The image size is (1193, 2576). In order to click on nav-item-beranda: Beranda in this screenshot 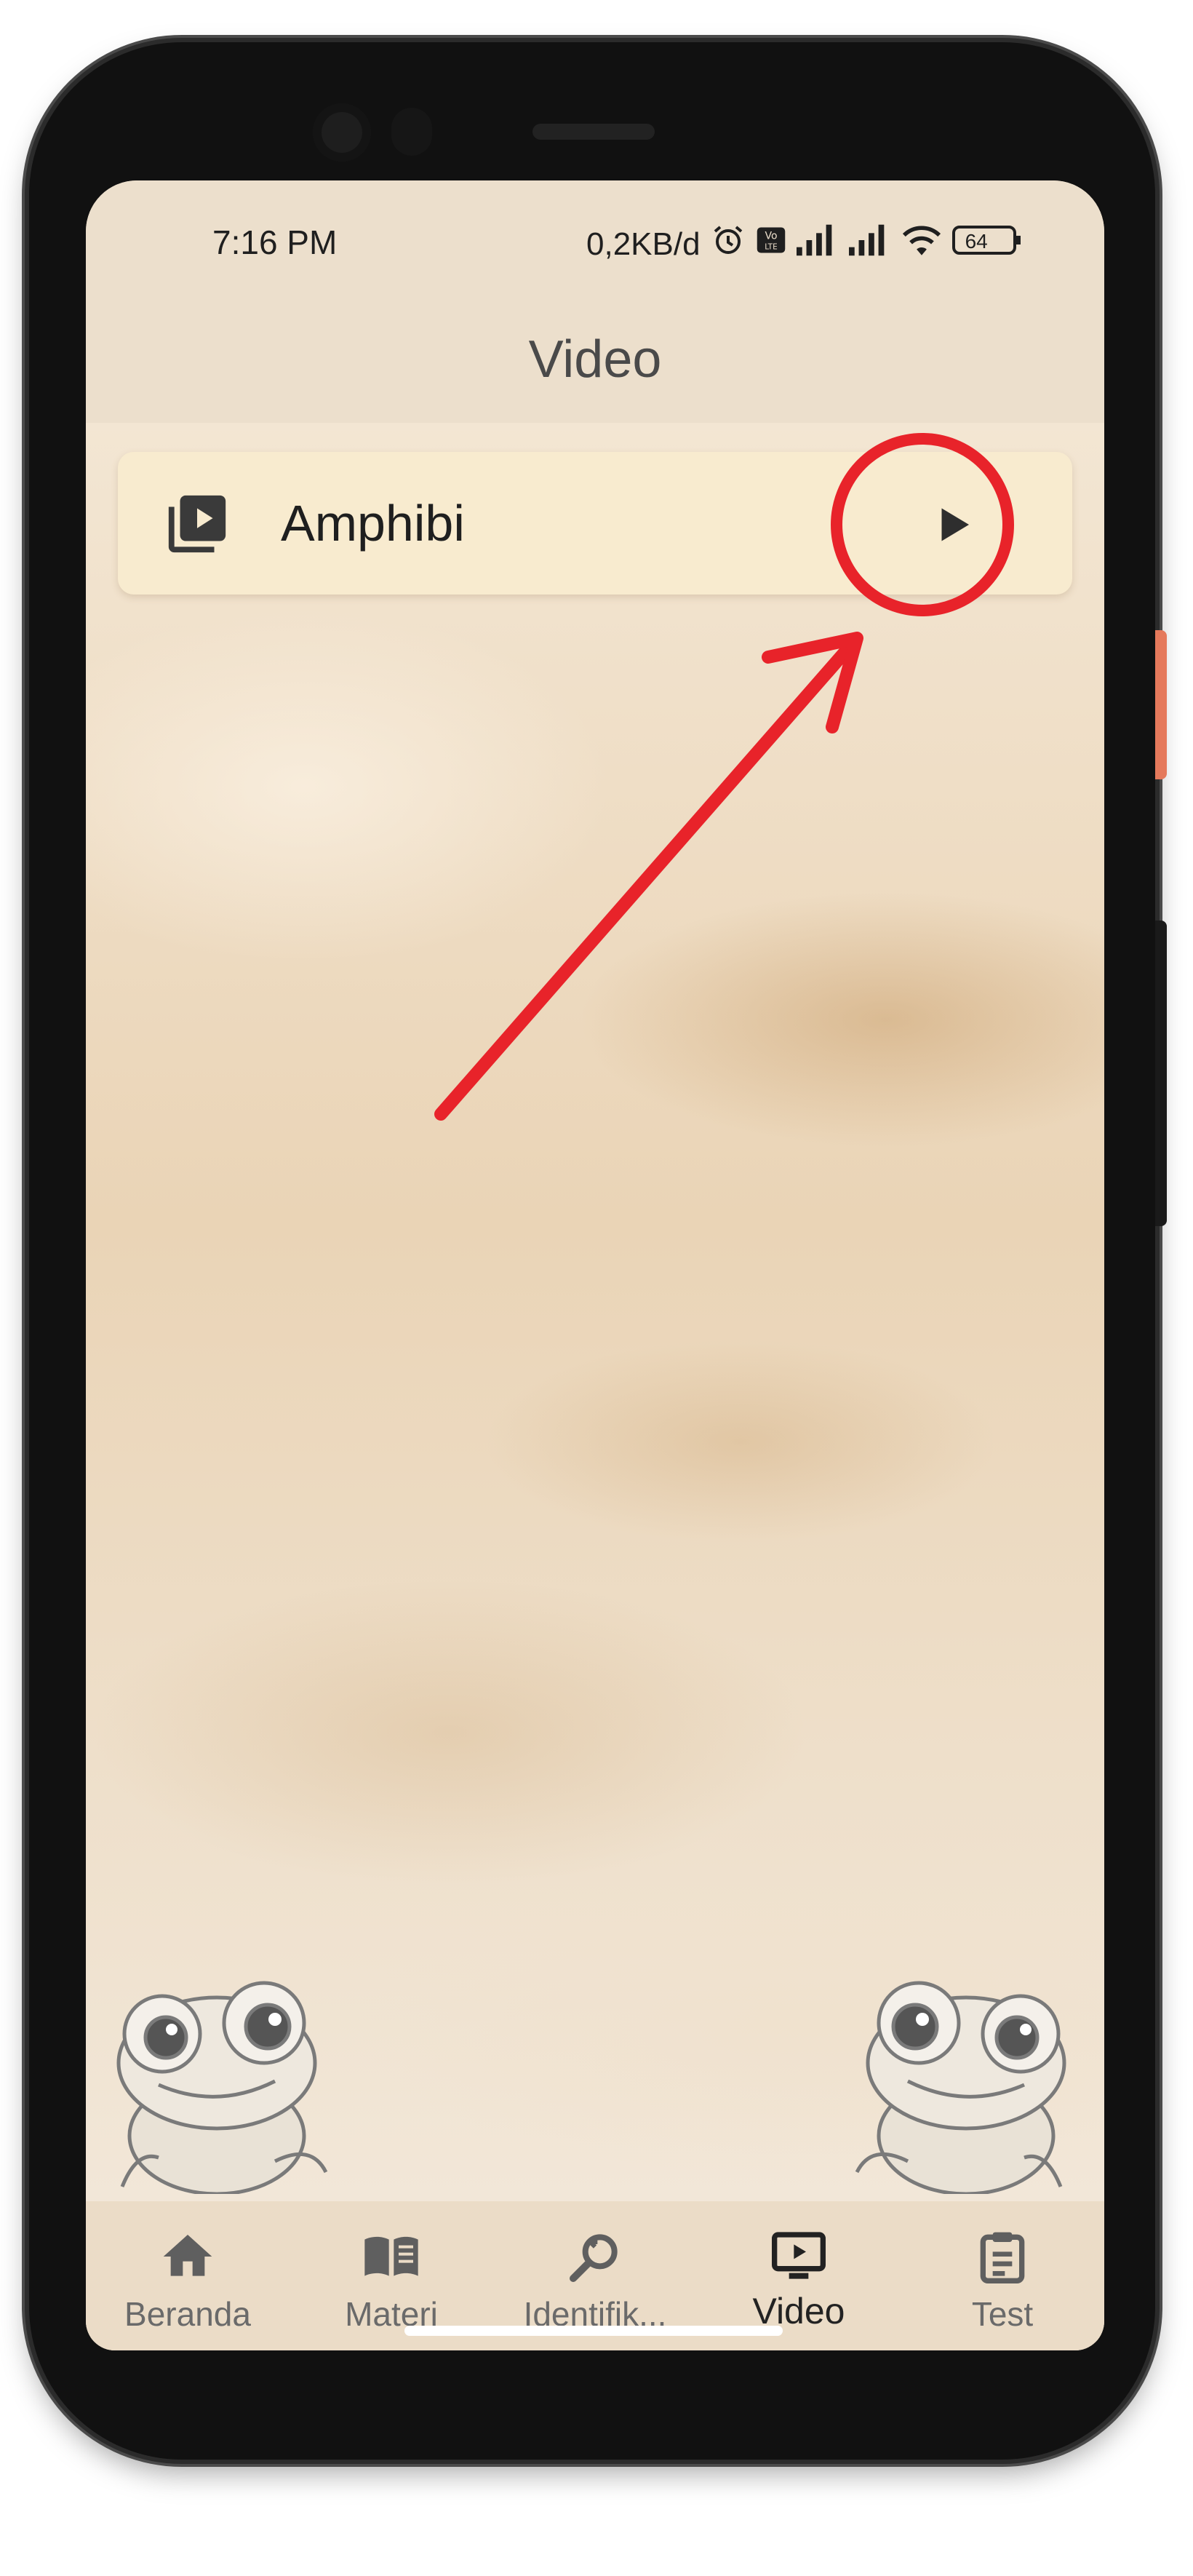, I will do `click(188, 2275)`.